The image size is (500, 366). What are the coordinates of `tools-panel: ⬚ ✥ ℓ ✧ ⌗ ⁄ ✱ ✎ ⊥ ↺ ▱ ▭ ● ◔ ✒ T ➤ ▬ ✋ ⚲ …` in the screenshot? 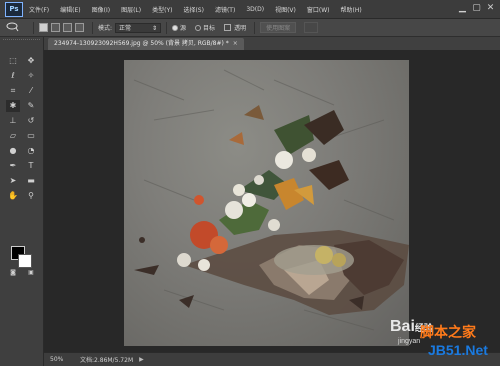 It's located at (22, 201).